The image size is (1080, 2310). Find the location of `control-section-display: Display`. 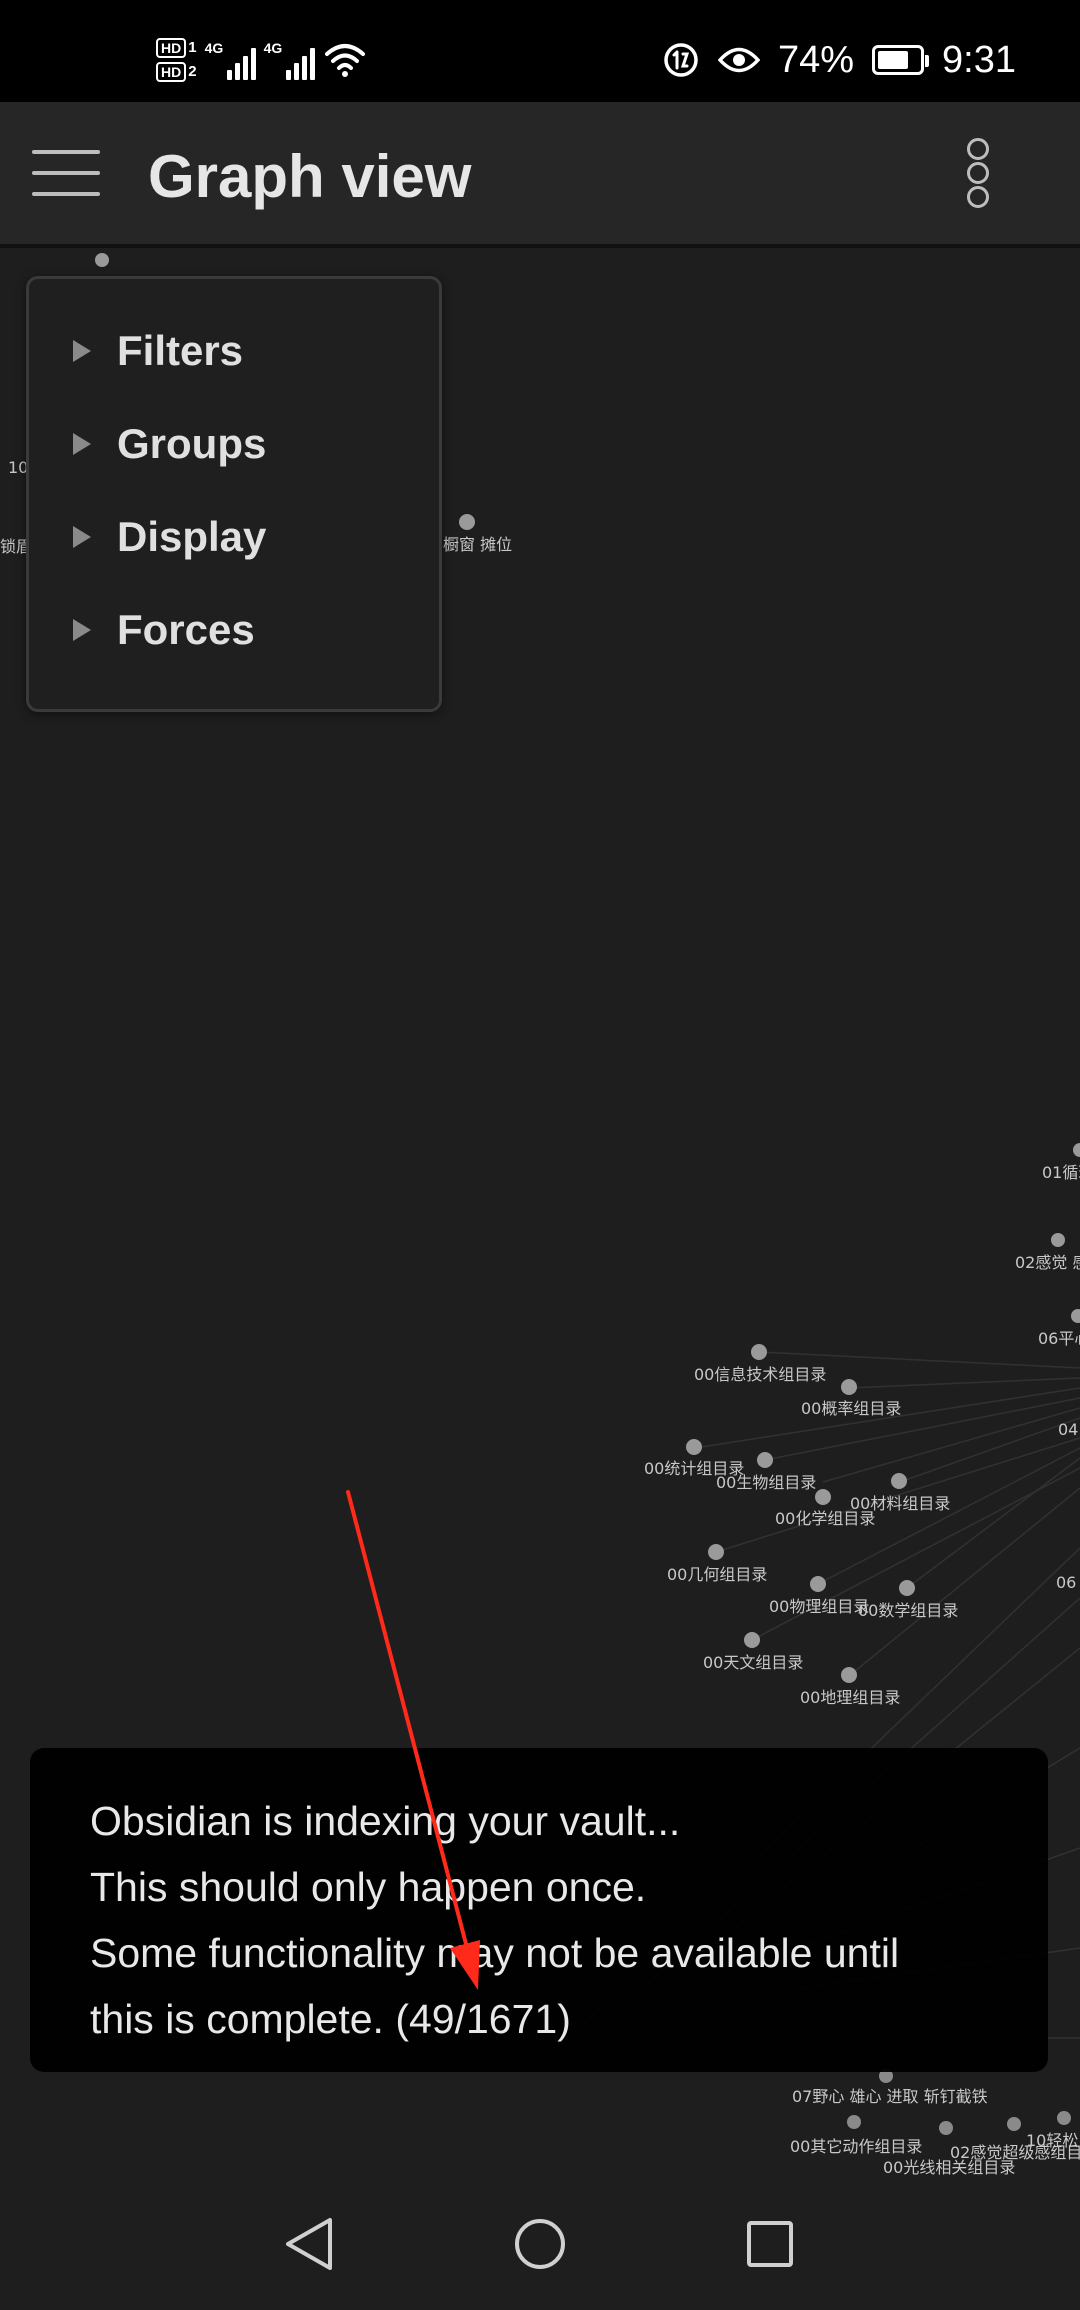

control-section-display: Display is located at coordinates (169, 537).